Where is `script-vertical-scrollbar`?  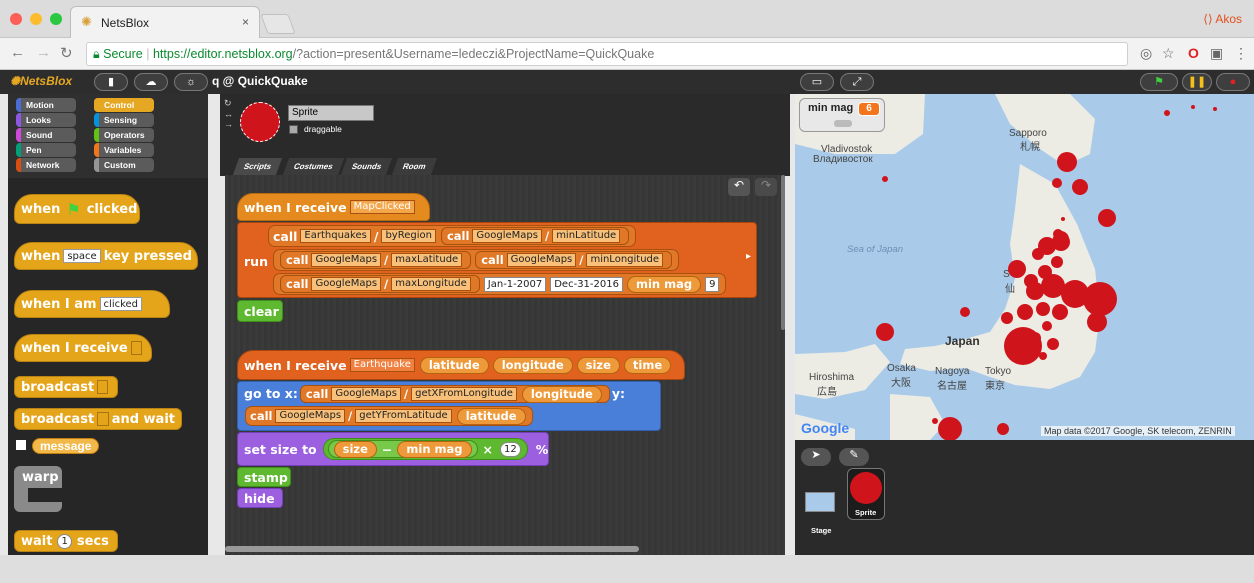 script-vertical-scrollbar is located at coordinates (783, 252).